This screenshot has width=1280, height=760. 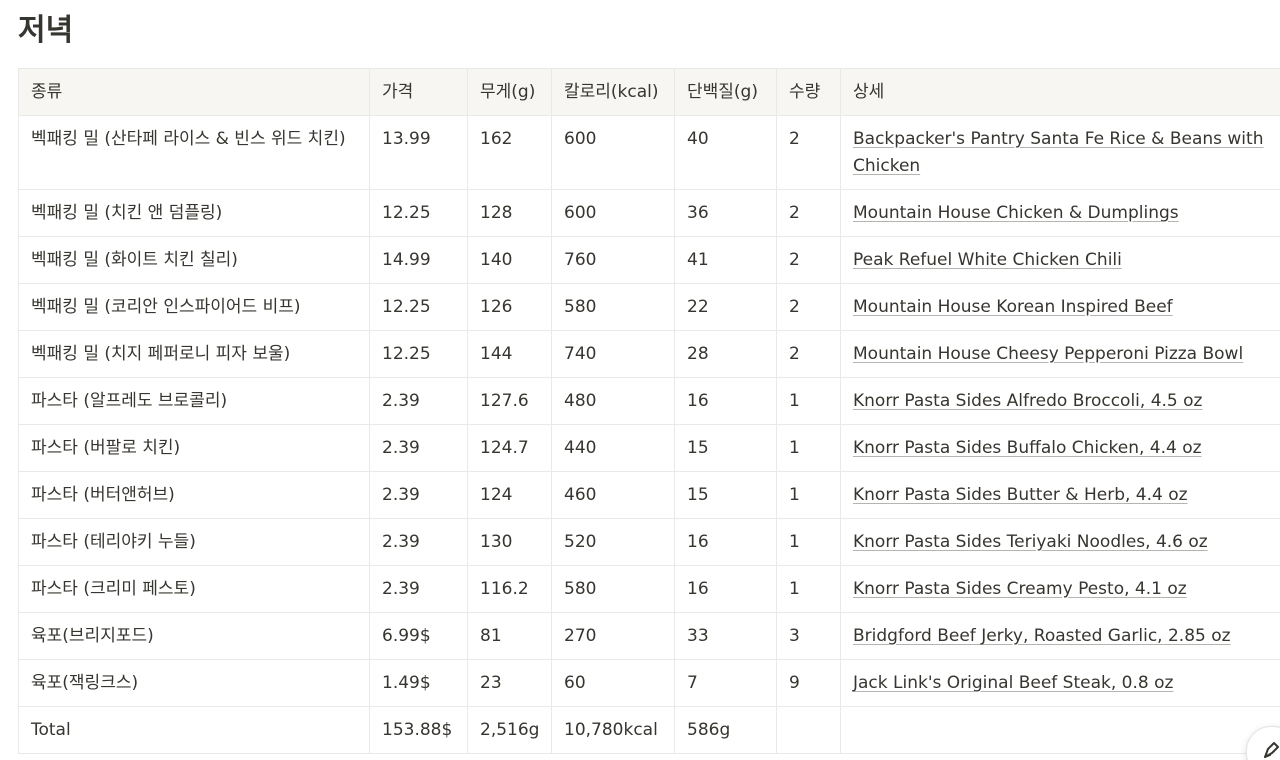 I want to click on cell-weight: 124, so click(x=509, y=495).